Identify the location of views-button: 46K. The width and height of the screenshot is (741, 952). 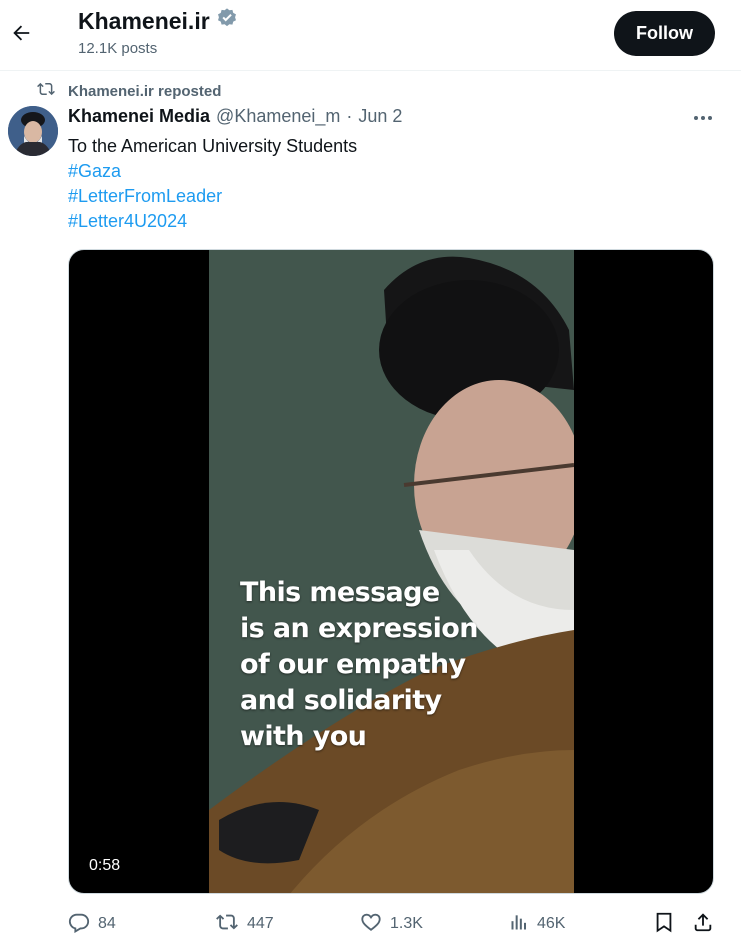
(537, 924).